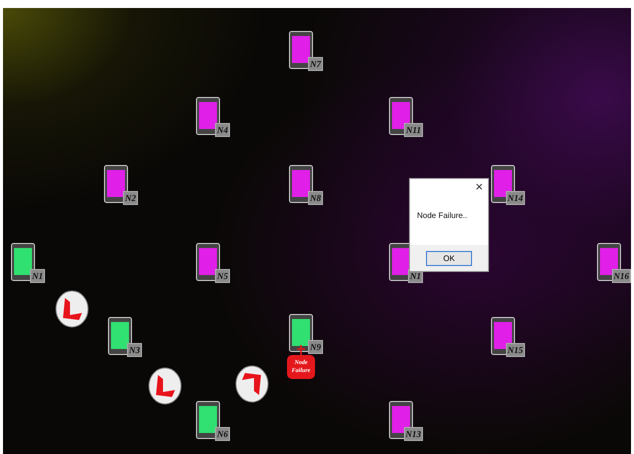  Describe the element at coordinates (515, 350) in the screenshot. I see `node-label: N15` at that location.